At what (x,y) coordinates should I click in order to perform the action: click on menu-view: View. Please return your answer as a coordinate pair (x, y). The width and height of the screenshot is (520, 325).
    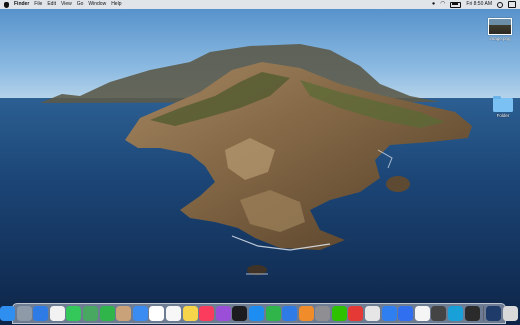
    Looking at the image, I should click on (66, 4).